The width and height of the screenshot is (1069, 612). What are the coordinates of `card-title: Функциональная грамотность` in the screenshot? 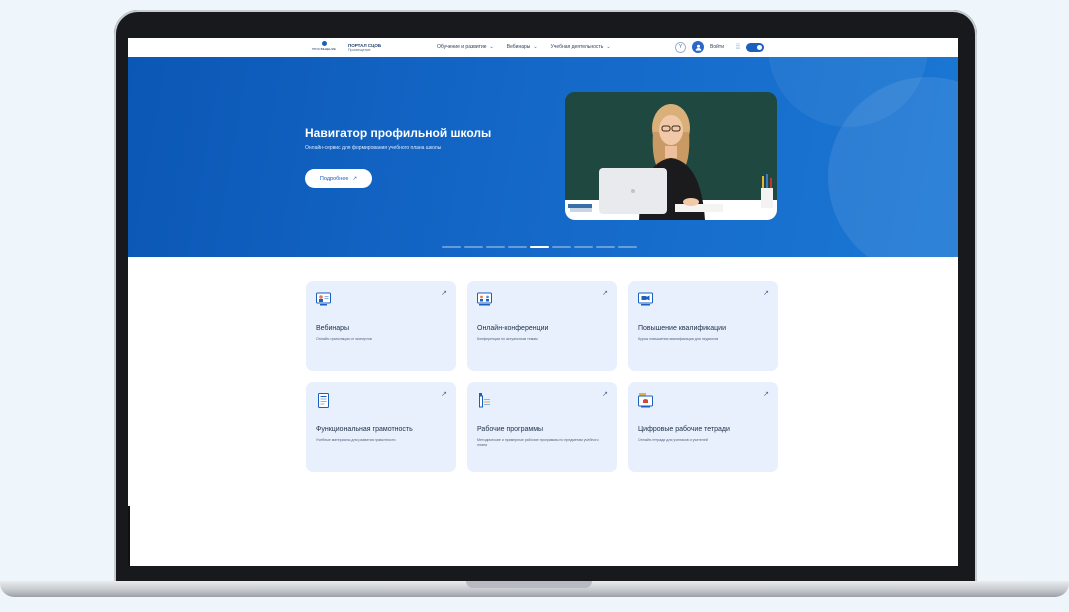 It's located at (364, 429).